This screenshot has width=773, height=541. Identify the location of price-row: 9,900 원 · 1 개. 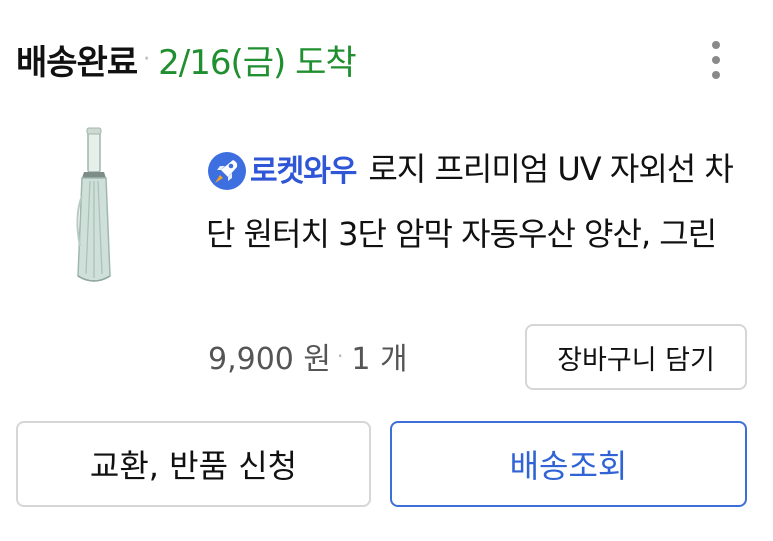
(308, 356).